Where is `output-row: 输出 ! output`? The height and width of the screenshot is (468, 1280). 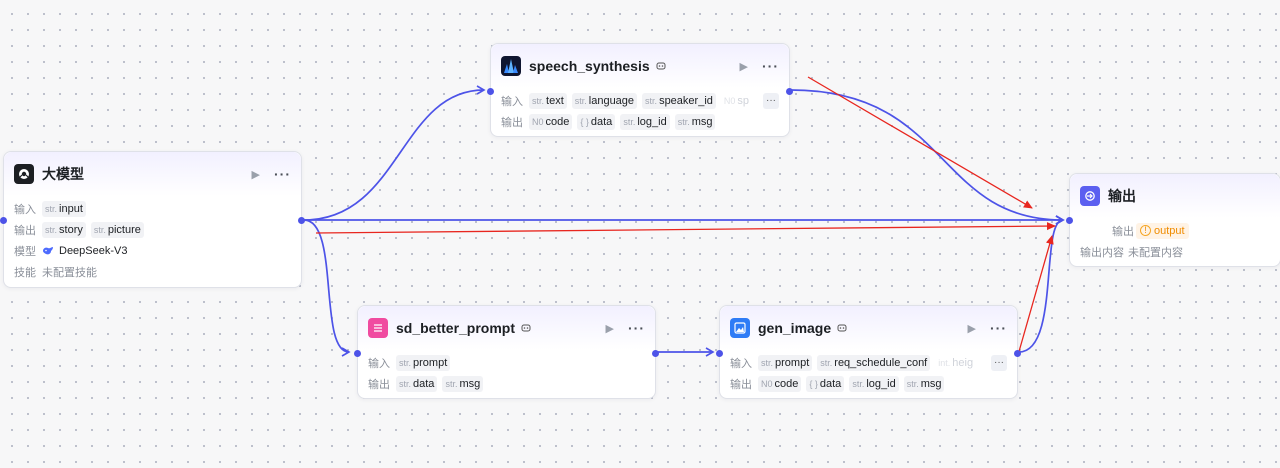 output-row: 输出 ! output is located at coordinates (1175, 230).